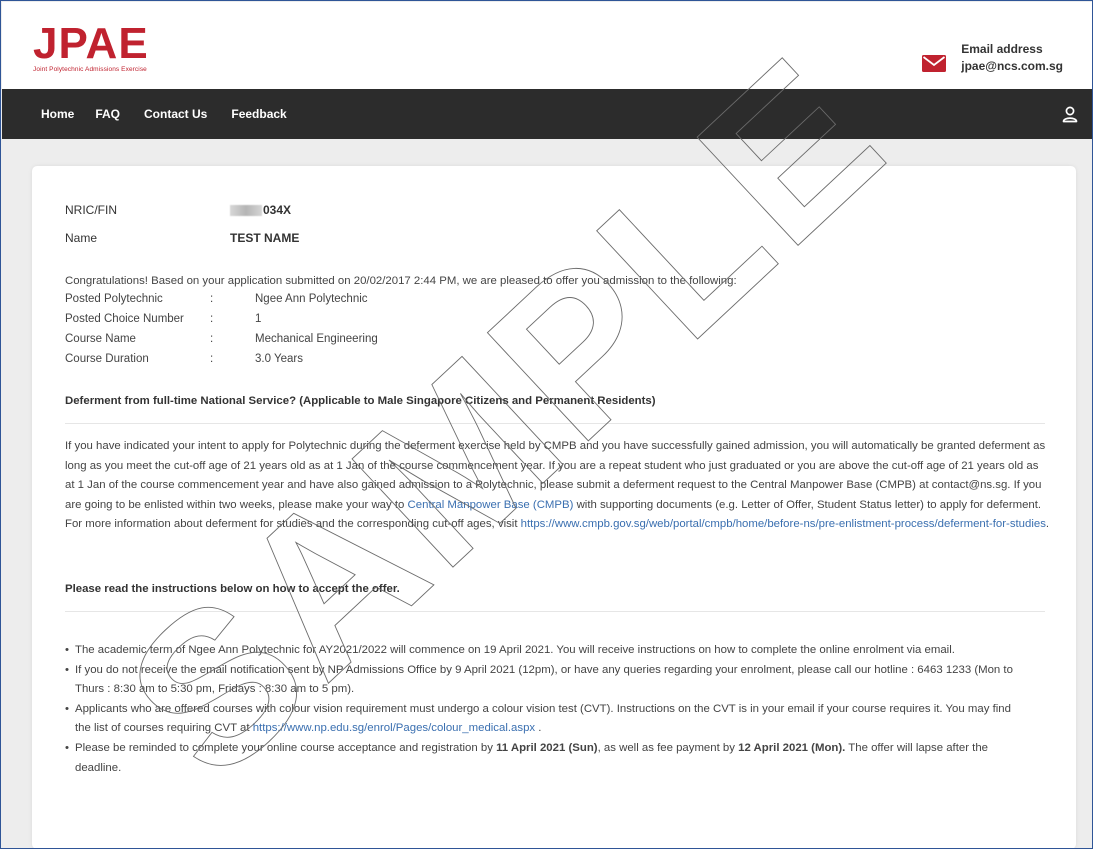 This screenshot has width=1093, height=849. What do you see at coordinates (100, 339) in the screenshot?
I see `detail-label: Course Name` at bounding box center [100, 339].